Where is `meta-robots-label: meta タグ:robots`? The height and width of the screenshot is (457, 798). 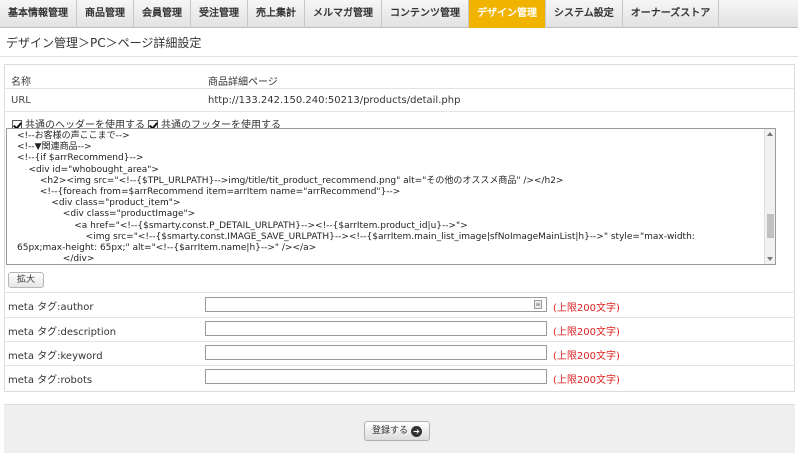
meta-robots-label: meta タグ:robots is located at coordinates (50, 380).